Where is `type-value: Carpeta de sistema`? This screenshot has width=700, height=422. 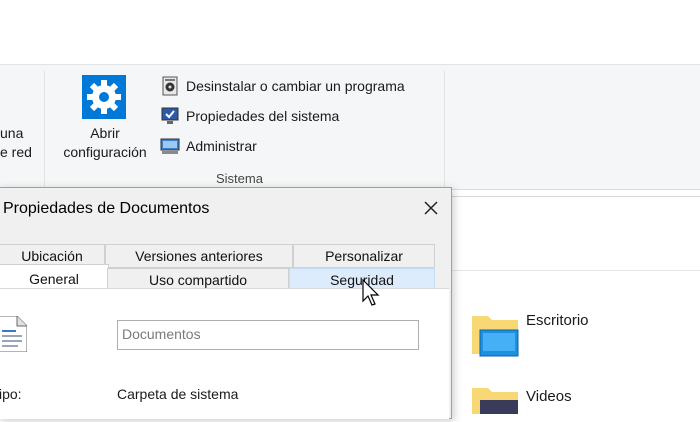 type-value: Carpeta de sistema is located at coordinates (178, 394).